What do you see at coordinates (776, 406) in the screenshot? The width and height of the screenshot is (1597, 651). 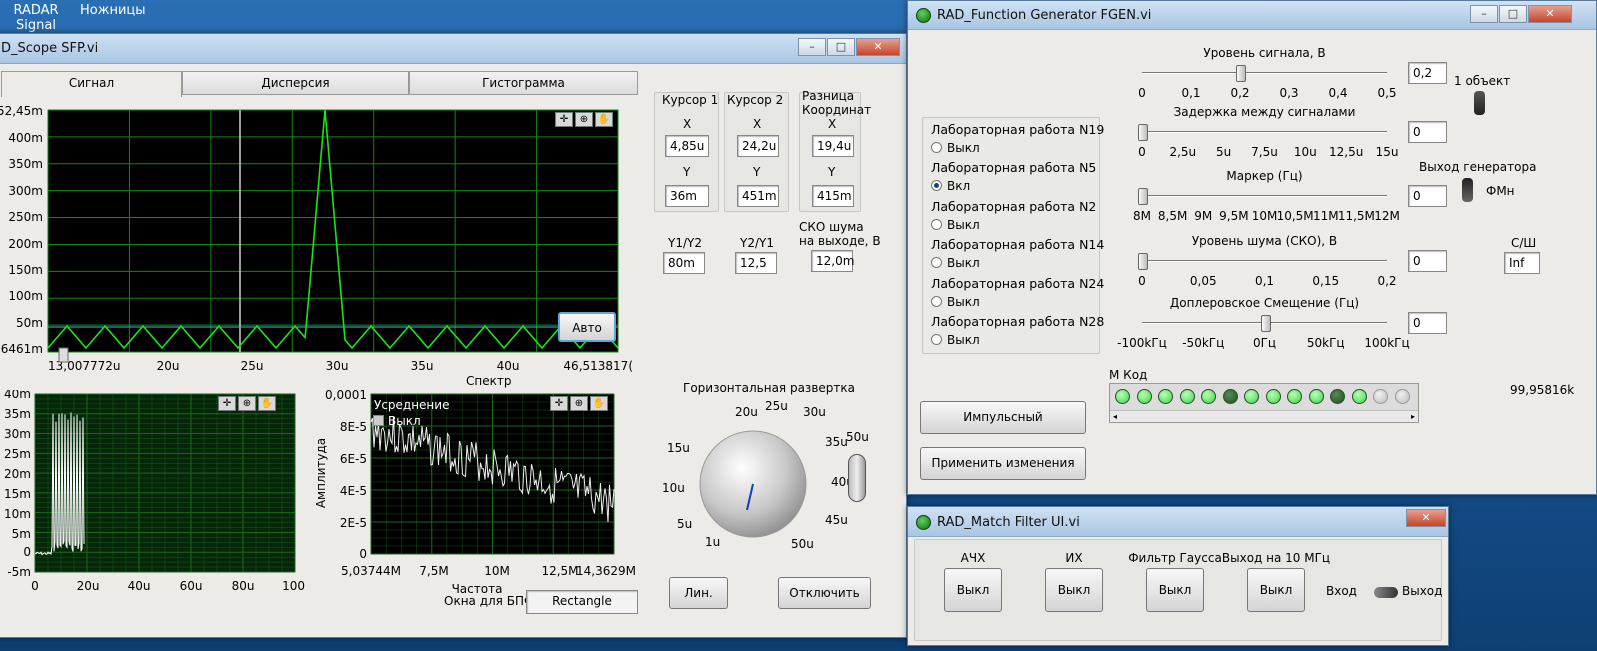 I see `knob-tick: 25u` at bounding box center [776, 406].